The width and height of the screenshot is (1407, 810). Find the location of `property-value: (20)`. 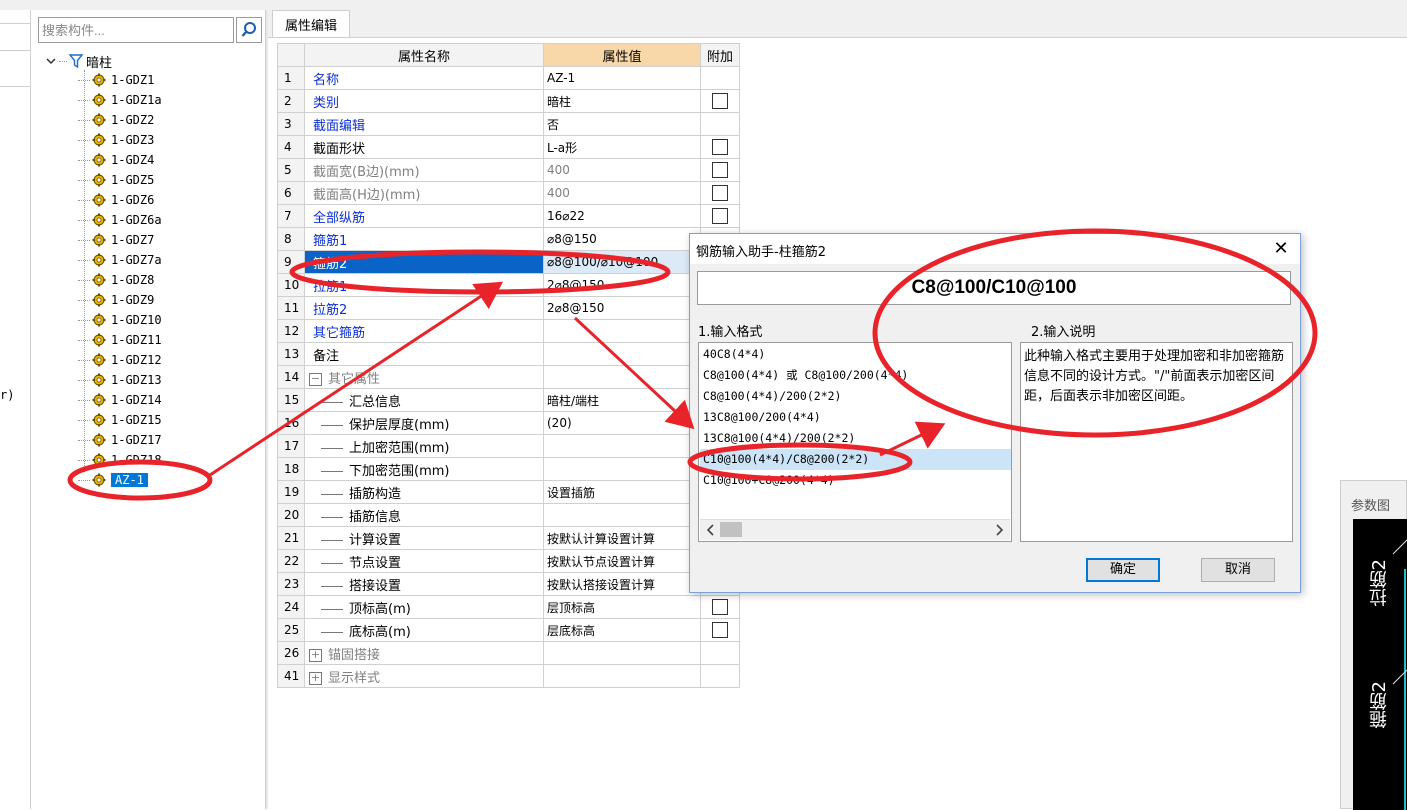

property-value: (20) is located at coordinates (622, 423).